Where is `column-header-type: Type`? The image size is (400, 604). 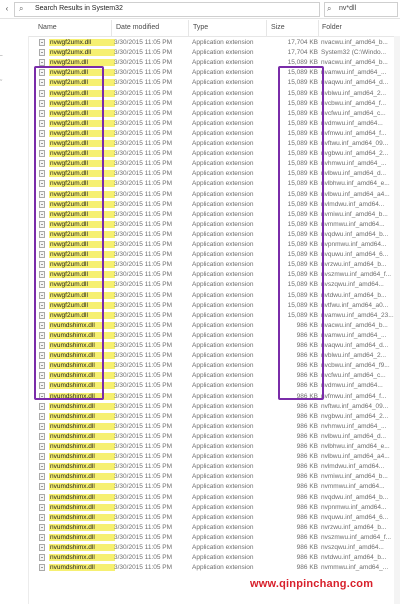
column-header-type: Type is located at coordinates (200, 27).